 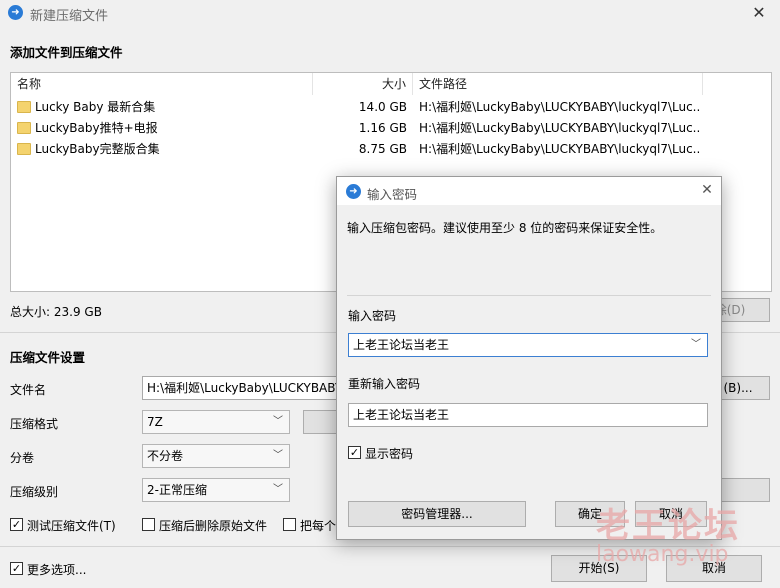 What do you see at coordinates (97, 149) in the screenshot?
I see `file-name: LuckyBaby完整版合集` at bounding box center [97, 149].